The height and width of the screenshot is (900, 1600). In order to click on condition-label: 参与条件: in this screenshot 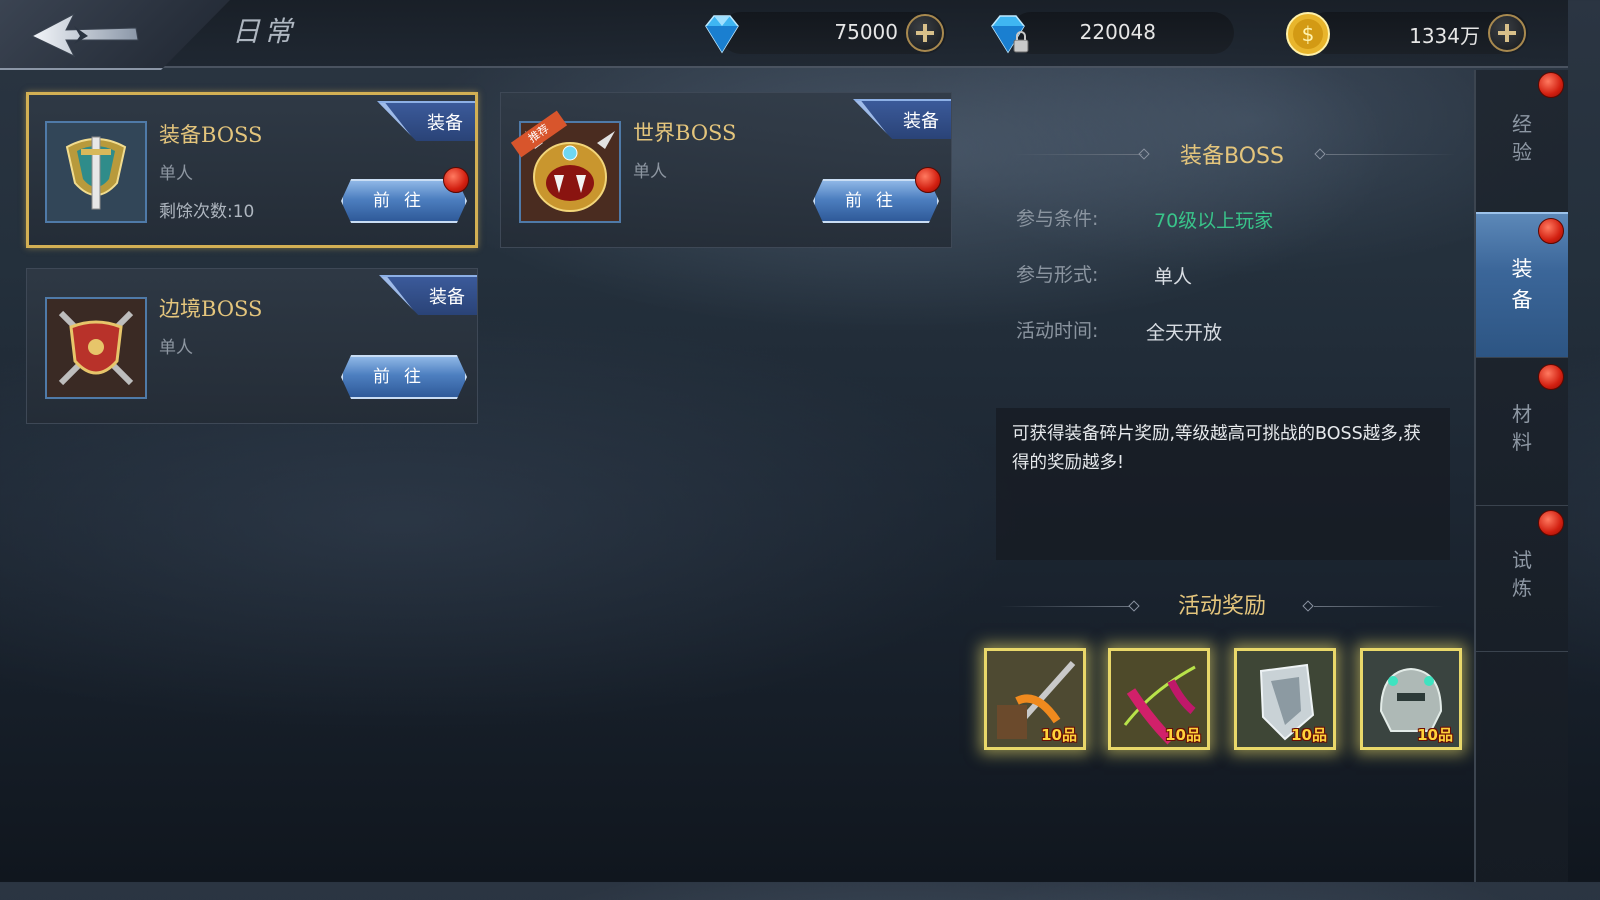, I will do `click(1057, 219)`.